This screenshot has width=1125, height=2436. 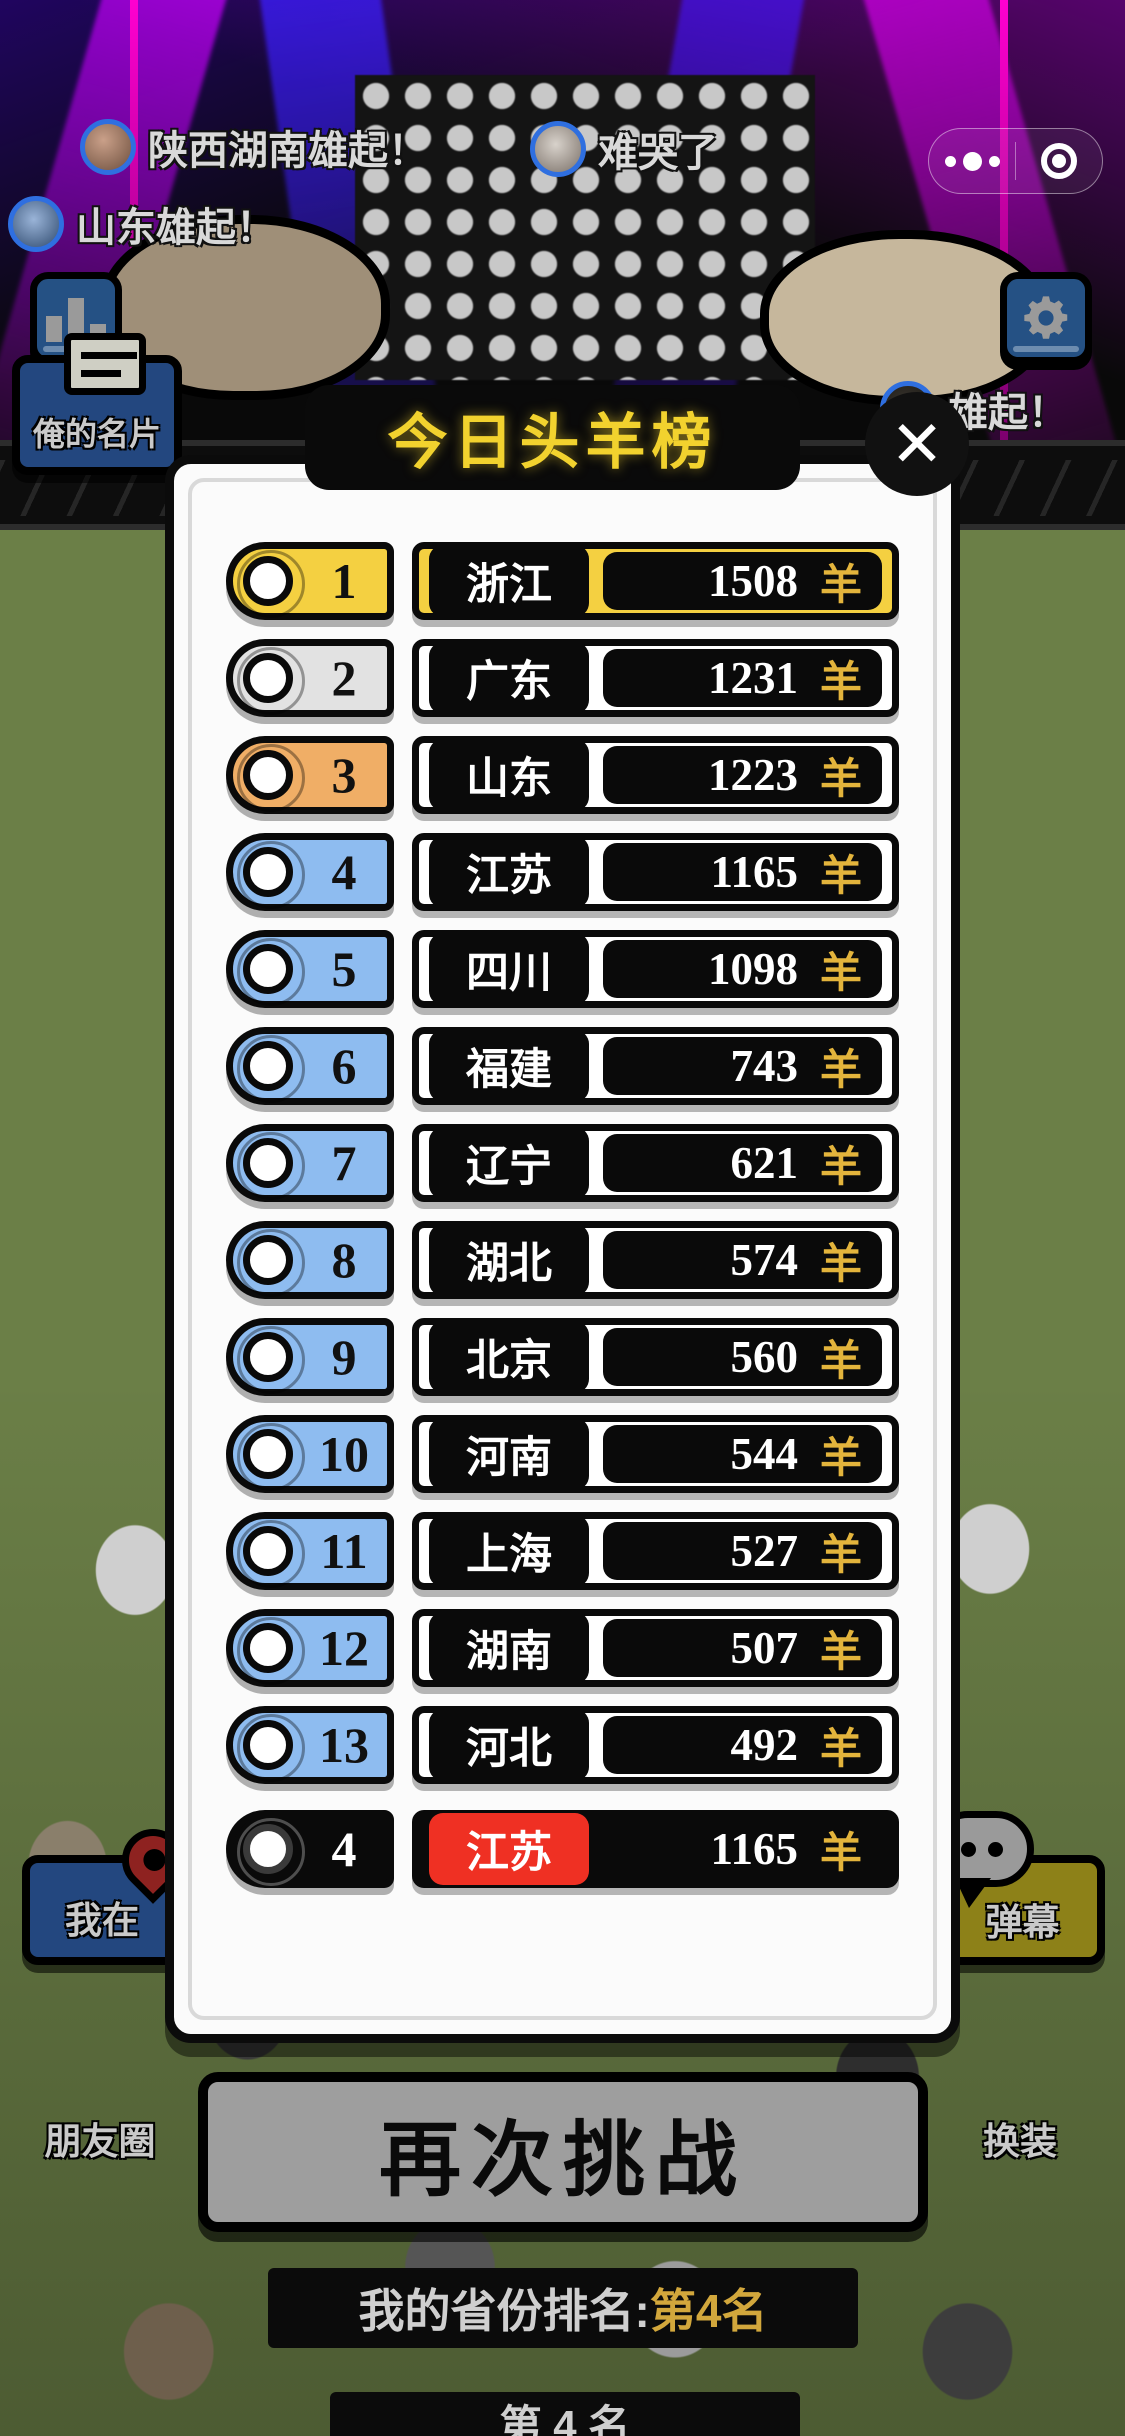 What do you see at coordinates (742, 1260) in the screenshot?
I see `score-container: 574 羊` at bounding box center [742, 1260].